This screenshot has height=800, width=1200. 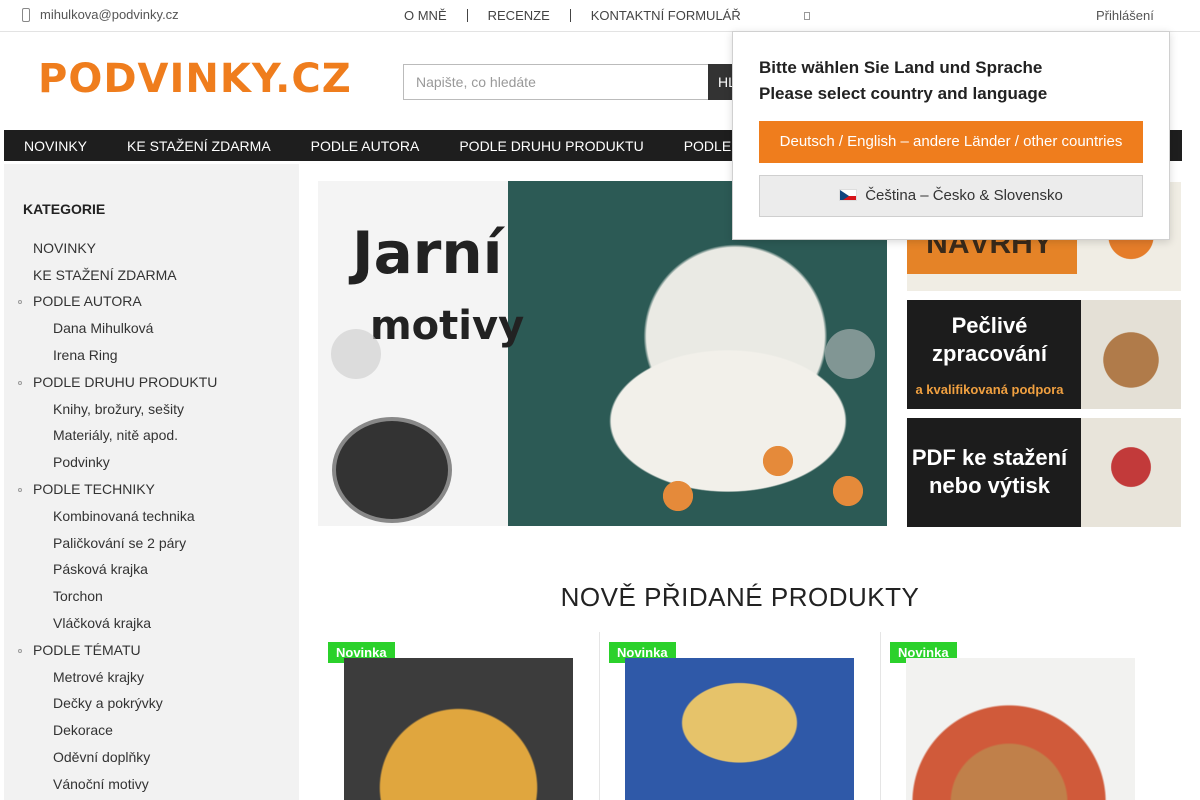 What do you see at coordinates (100, 569) in the screenshot?
I see `category-item: Pásková krajka` at bounding box center [100, 569].